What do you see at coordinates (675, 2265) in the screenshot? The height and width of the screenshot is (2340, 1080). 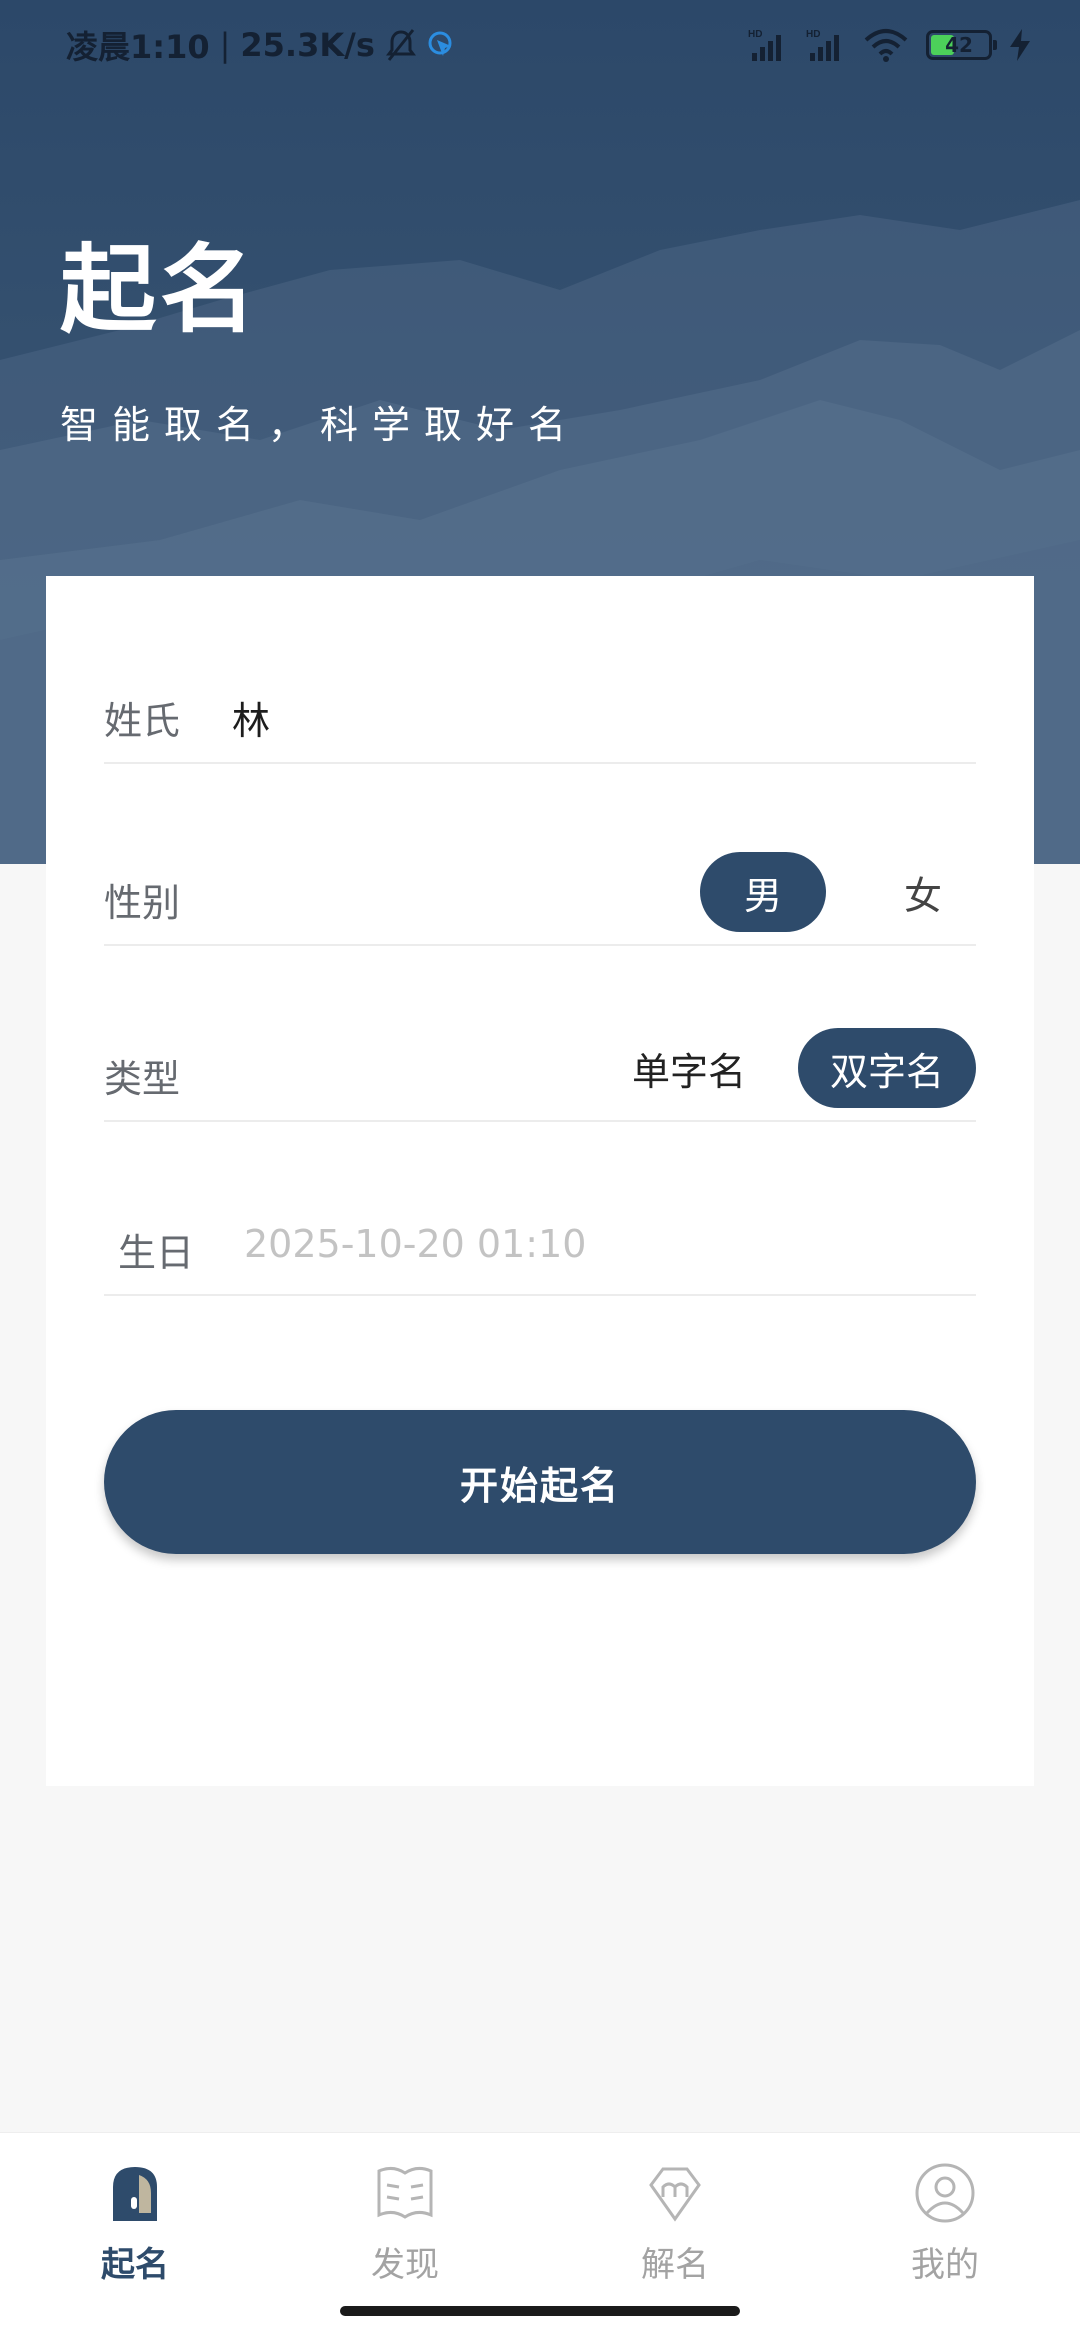 I see `tab-name-analysis-label: 解名` at bounding box center [675, 2265].